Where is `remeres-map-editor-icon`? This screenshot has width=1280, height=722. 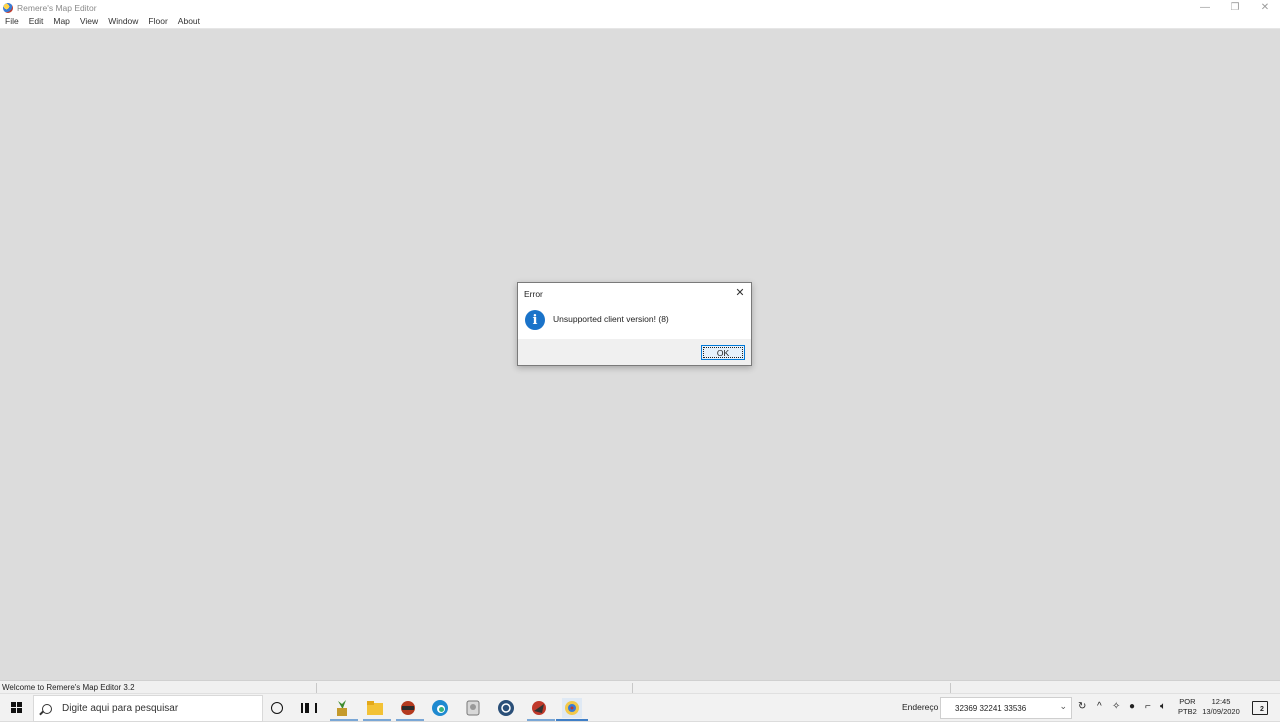
remeres-map-editor-icon is located at coordinates (572, 708).